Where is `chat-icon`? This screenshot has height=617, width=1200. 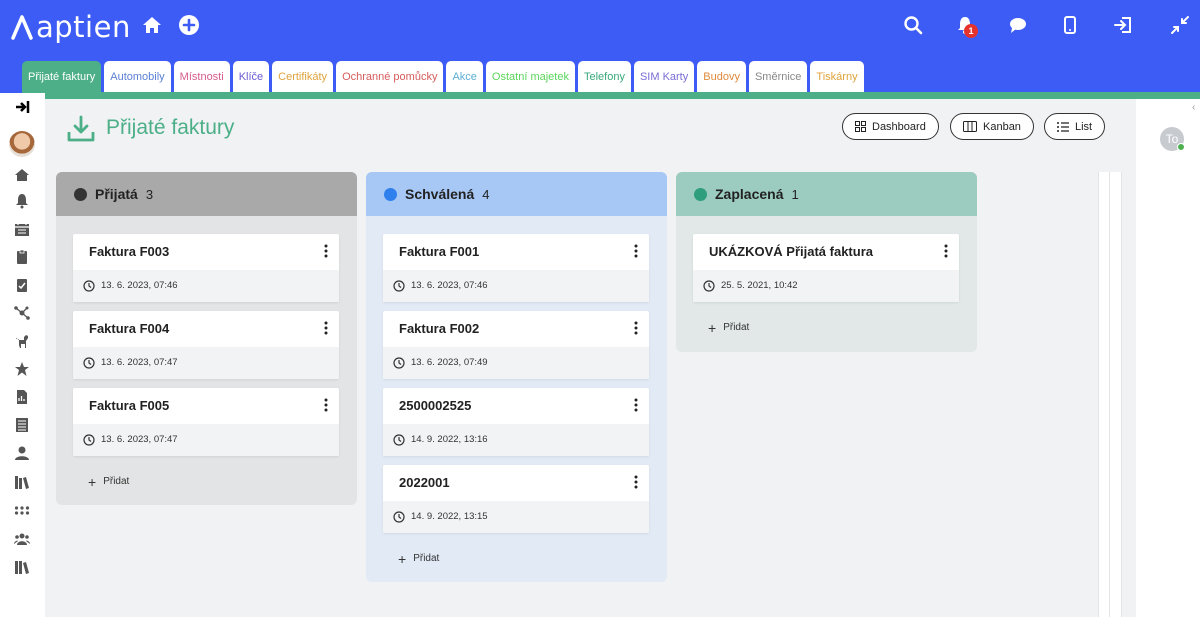 chat-icon is located at coordinates (1018, 25).